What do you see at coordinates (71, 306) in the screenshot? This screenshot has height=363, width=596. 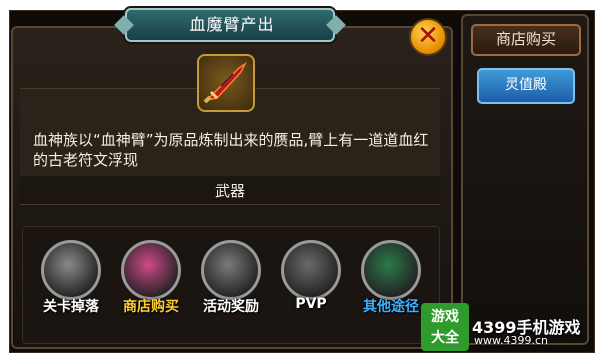 I see `source-label: 关卡掉落` at bounding box center [71, 306].